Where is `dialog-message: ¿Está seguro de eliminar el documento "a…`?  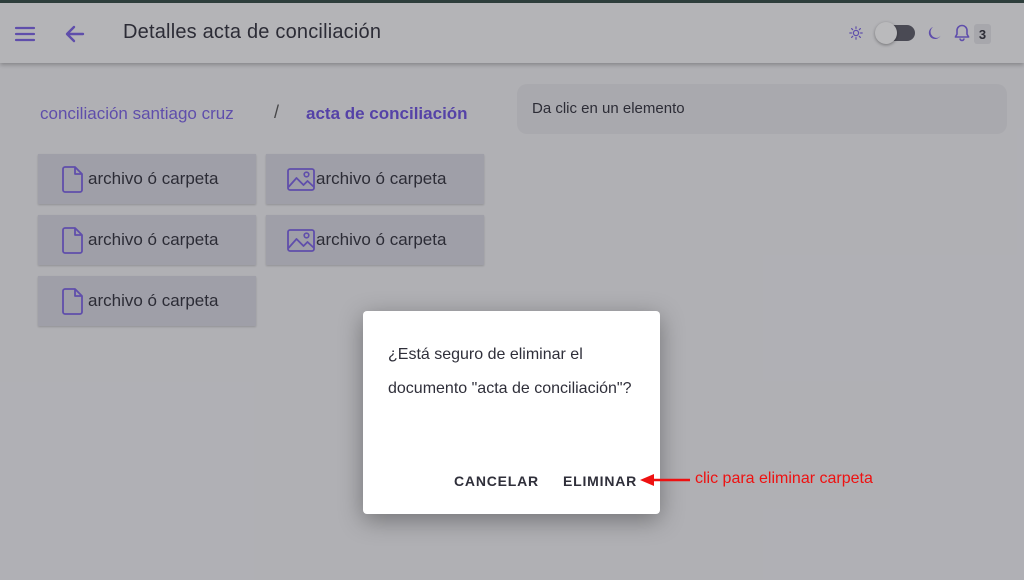 dialog-message: ¿Está seguro de eliminar el documento "a… is located at coordinates (510, 371).